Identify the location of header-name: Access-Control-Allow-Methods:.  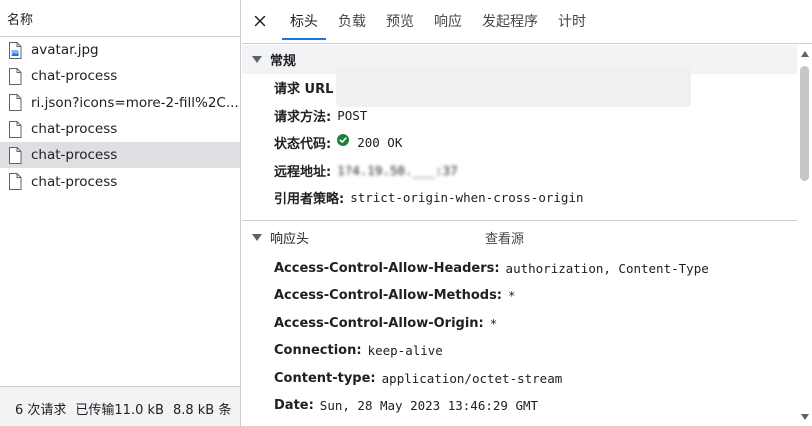
(388, 296).